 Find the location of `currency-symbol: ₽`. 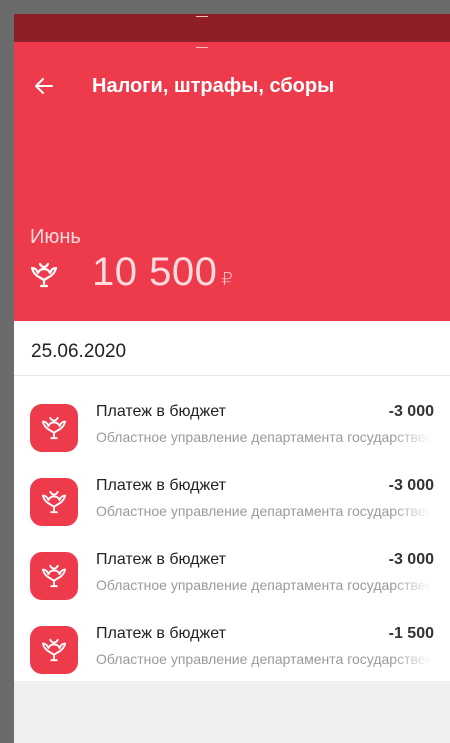

currency-symbol: ₽ is located at coordinates (227, 279).